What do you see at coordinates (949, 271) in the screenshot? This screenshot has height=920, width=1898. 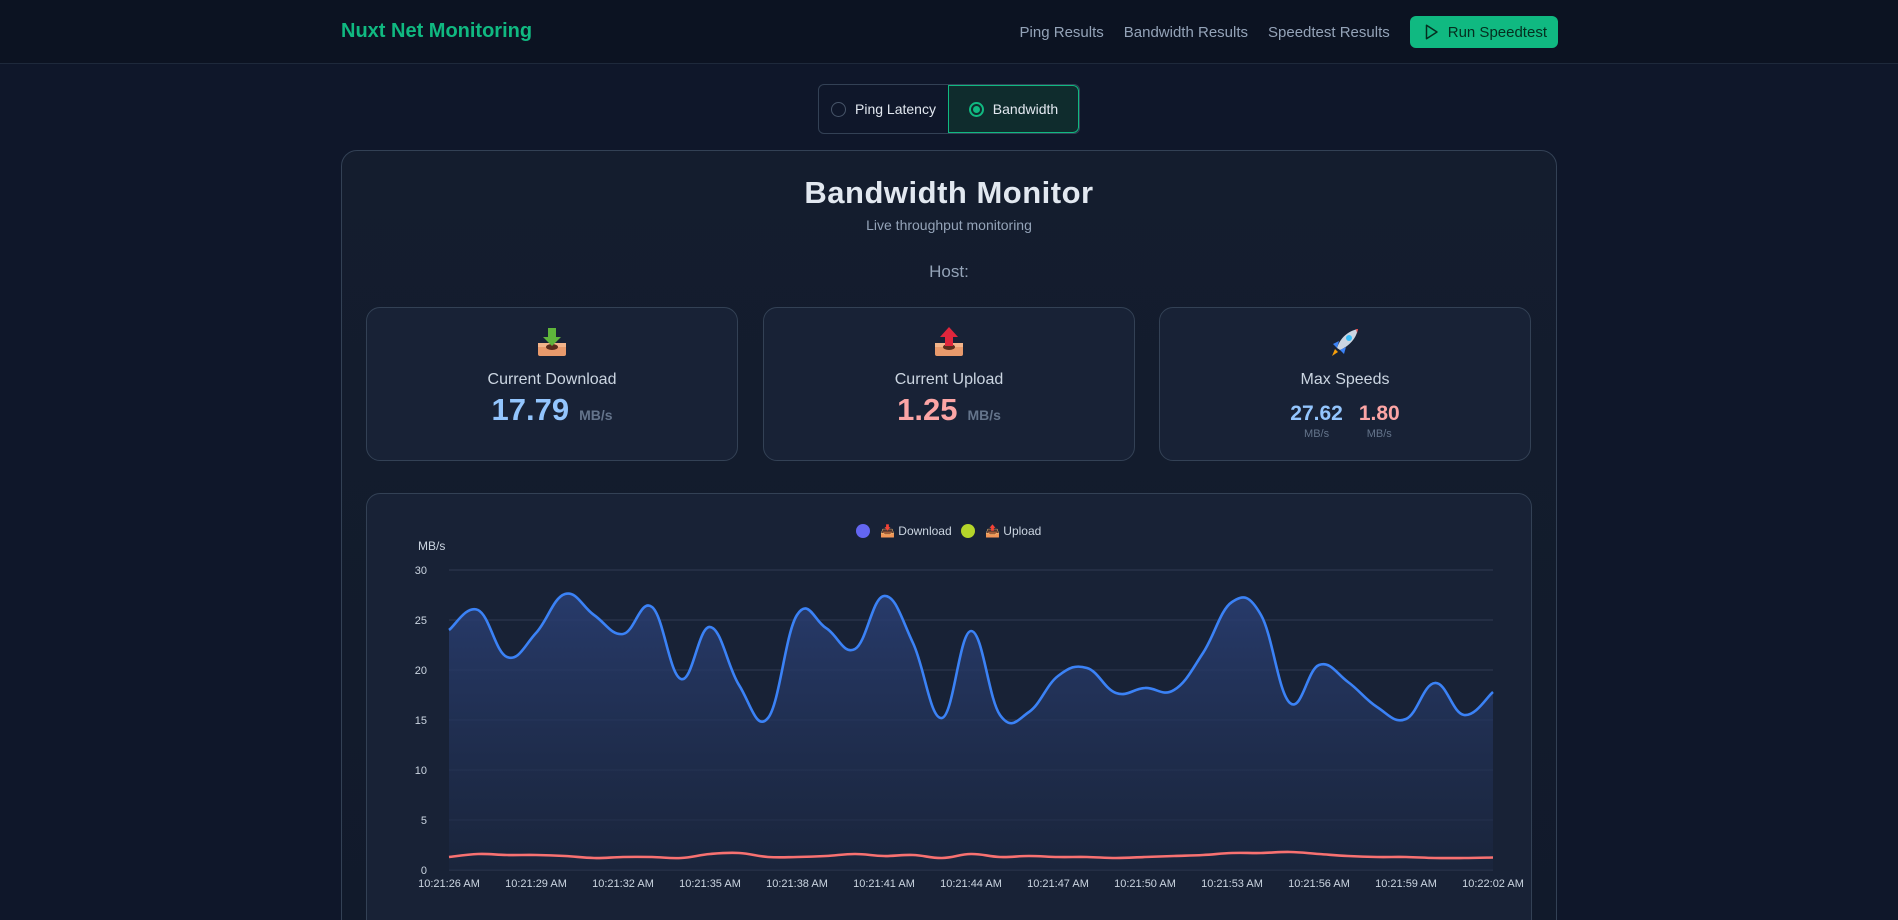 I see `host-label: Host:` at bounding box center [949, 271].